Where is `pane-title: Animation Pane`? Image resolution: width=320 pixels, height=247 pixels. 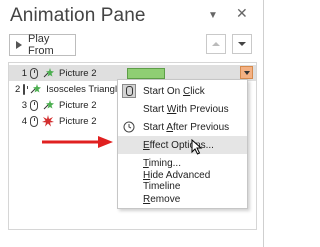
pane-title: Animation Pane is located at coordinates (78, 15).